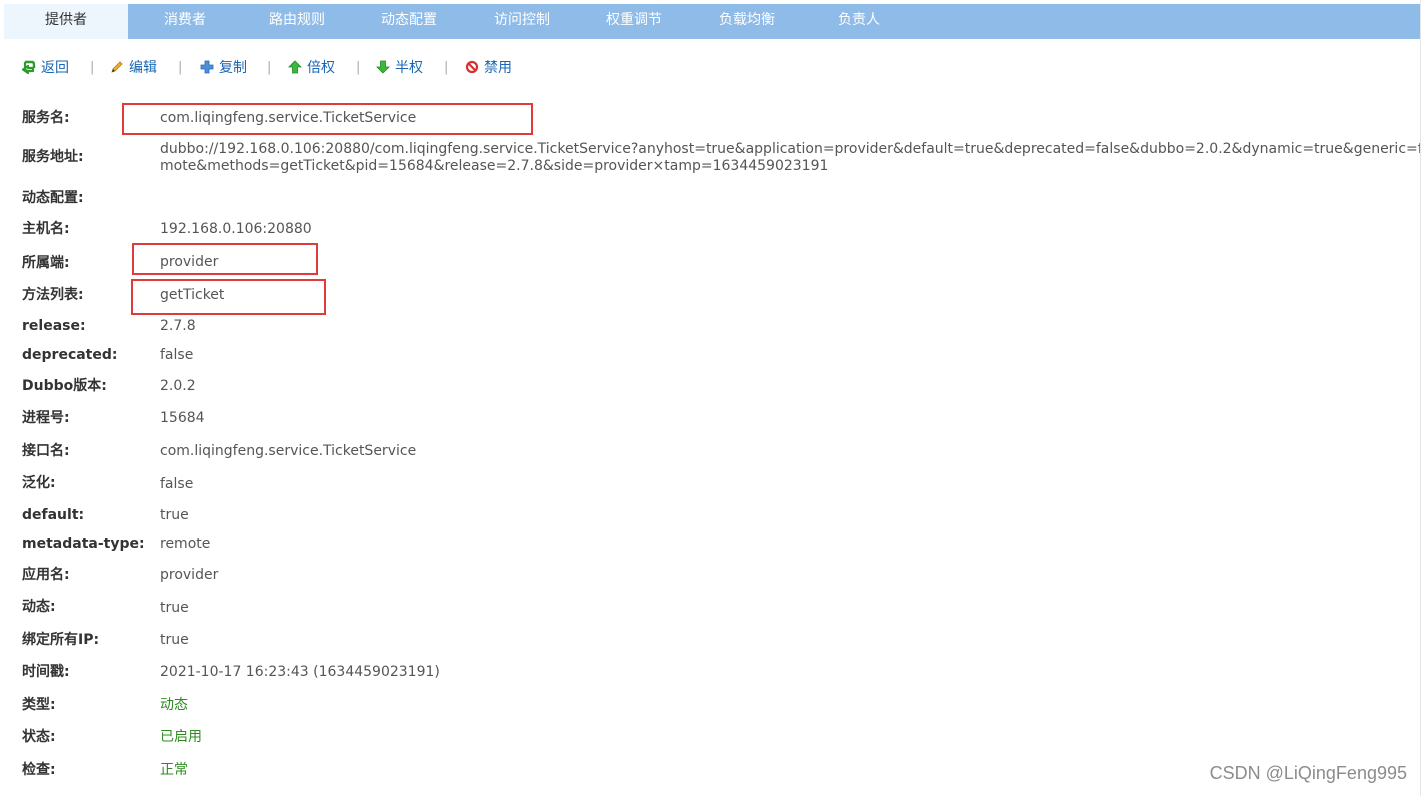 The image size is (1421, 796). Describe the element at coordinates (54, 326) in the screenshot. I see `release-label: release:` at that location.